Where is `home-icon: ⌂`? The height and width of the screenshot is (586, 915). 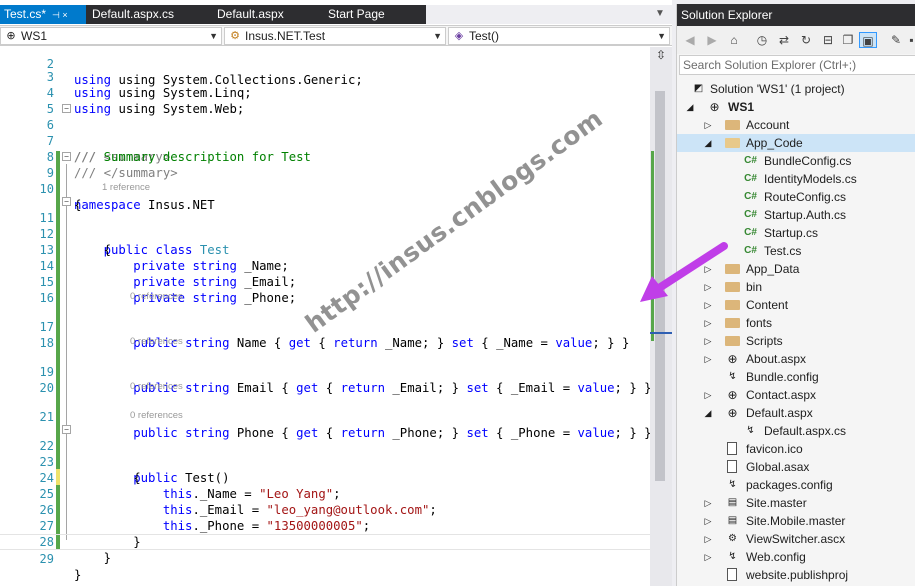 home-icon: ⌂ is located at coordinates (734, 40).